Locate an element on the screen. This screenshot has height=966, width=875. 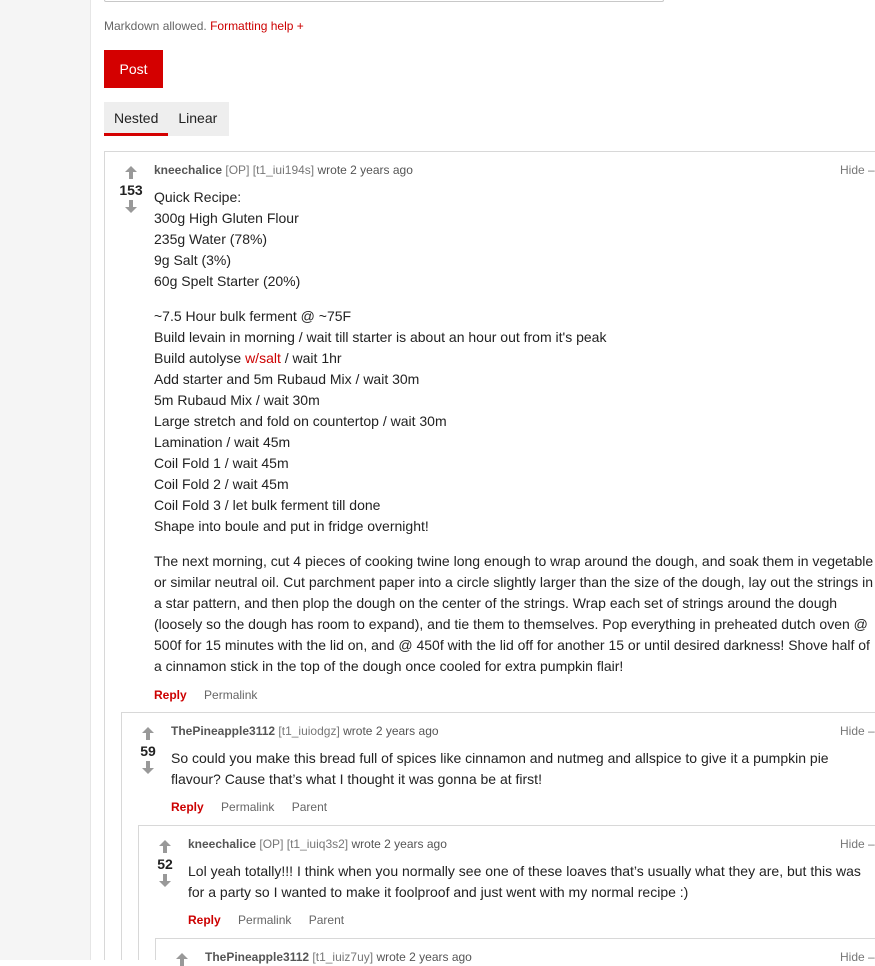
recipe-line: Coil Fold 3 / let bulk ferment till done is located at coordinates (267, 505).